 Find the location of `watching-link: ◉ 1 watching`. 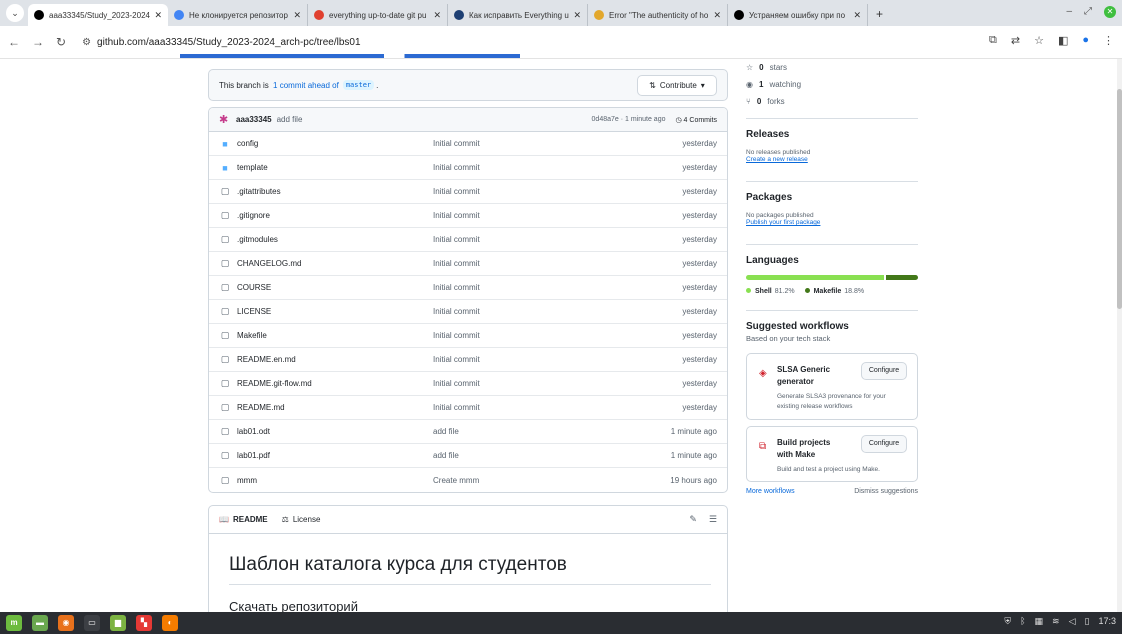

watching-link: ◉ 1 watching is located at coordinates (832, 84).